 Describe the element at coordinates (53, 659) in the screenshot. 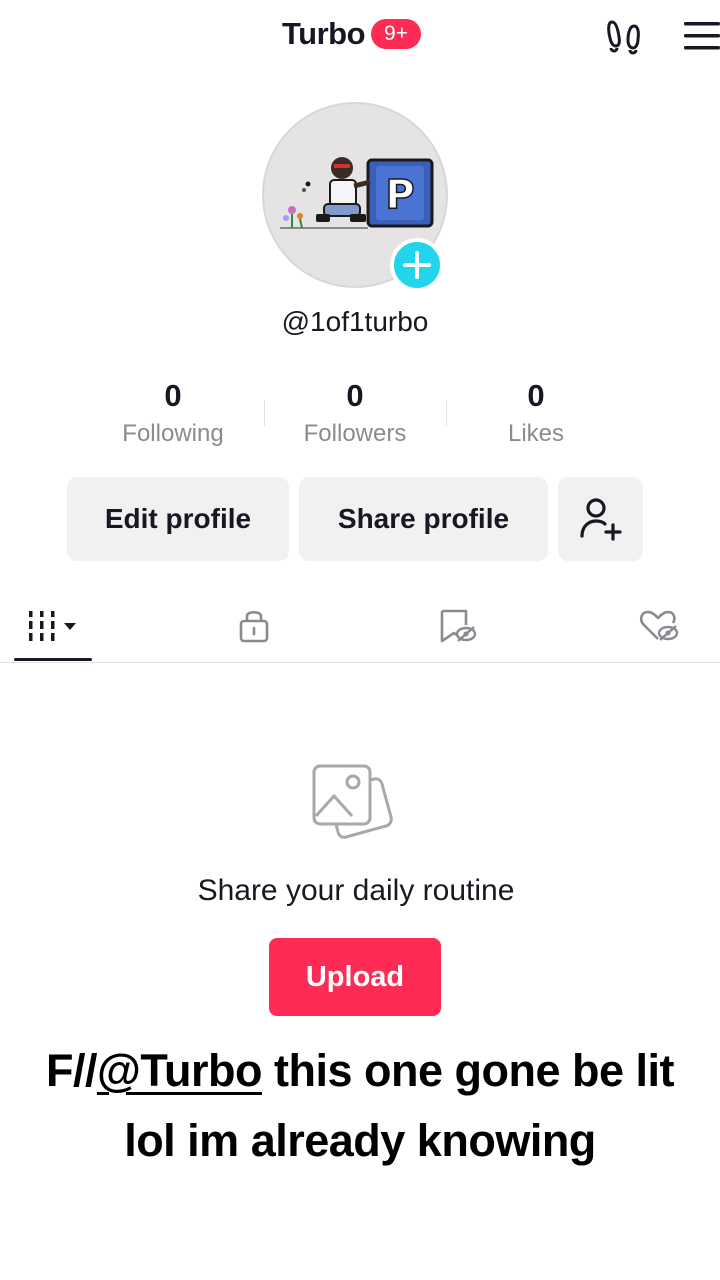

I see `tab-indicator` at that location.